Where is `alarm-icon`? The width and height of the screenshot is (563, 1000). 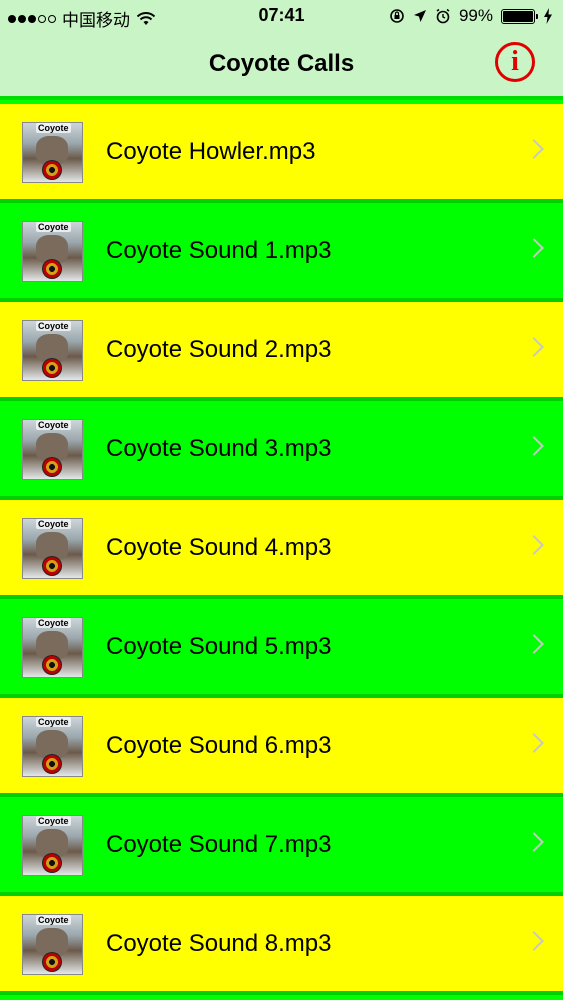
alarm-icon is located at coordinates (443, 16).